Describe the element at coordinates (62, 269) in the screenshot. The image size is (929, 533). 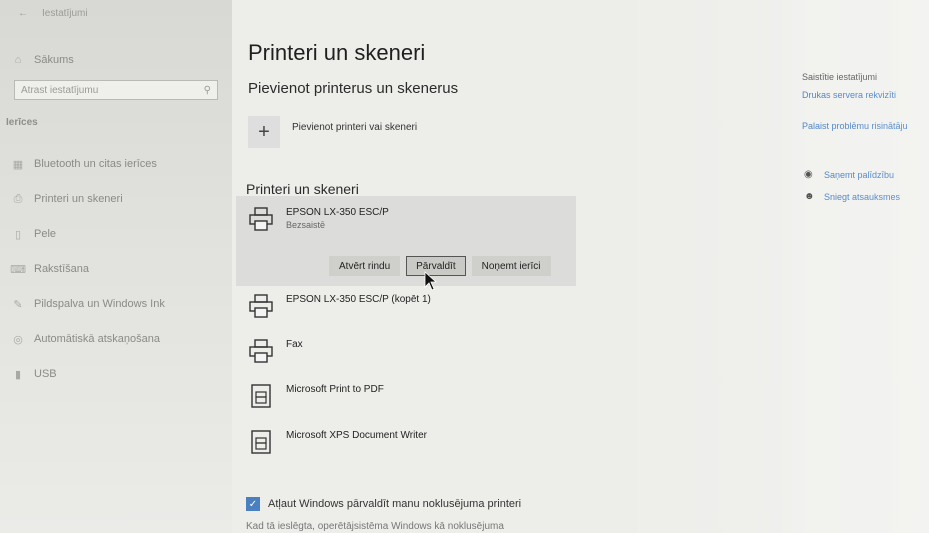
I see `sidebar-item-label: Rakstīšana` at that location.